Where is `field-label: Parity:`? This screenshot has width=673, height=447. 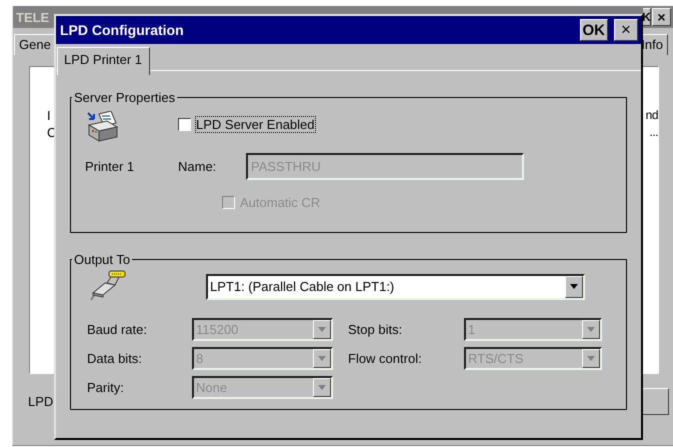 field-label: Parity: is located at coordinates (106, 387).